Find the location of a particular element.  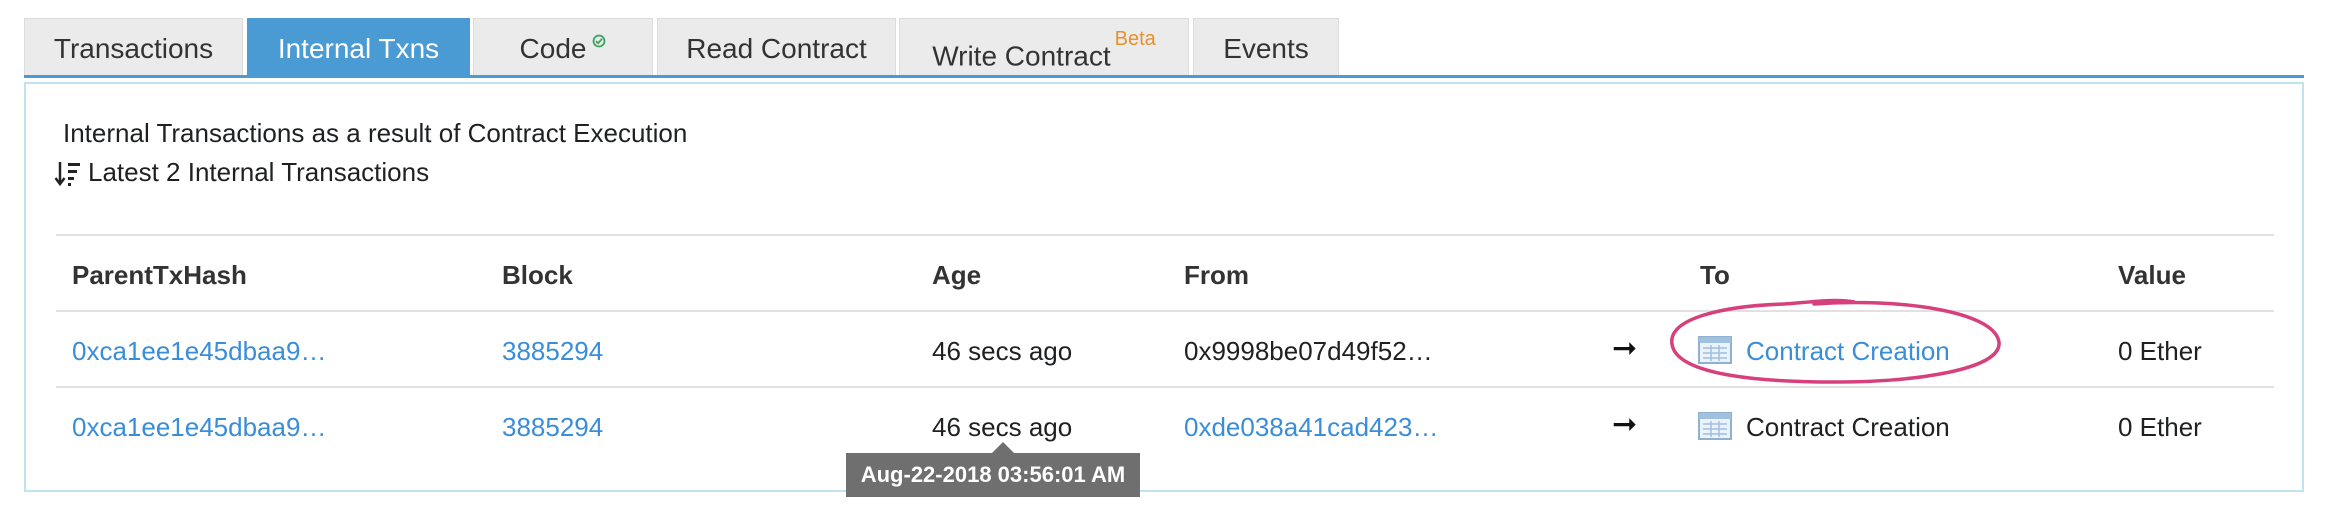

column-header-age: Age is located at coordinates (957, 275).